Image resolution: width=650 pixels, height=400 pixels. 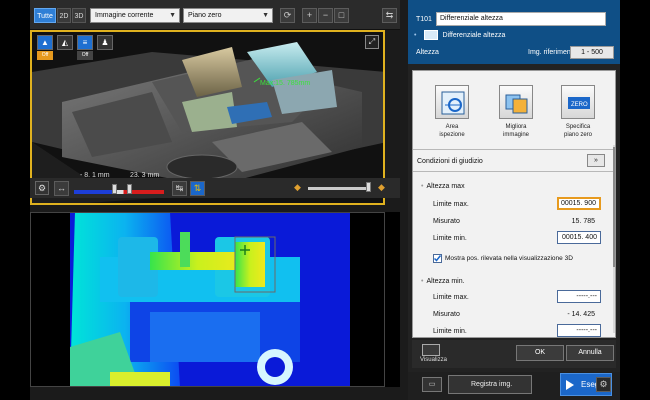 I want to click on gear-icon: ⚙, so click(x=42, y=188).